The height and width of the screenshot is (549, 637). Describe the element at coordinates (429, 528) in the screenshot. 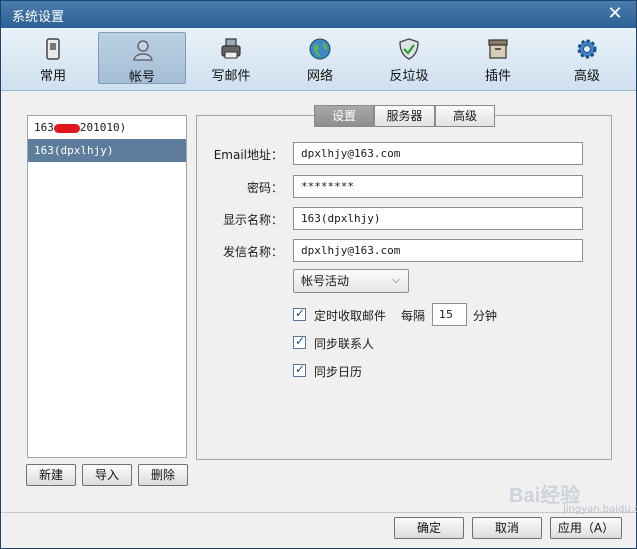

I see `ok-button: 确定` at that location.